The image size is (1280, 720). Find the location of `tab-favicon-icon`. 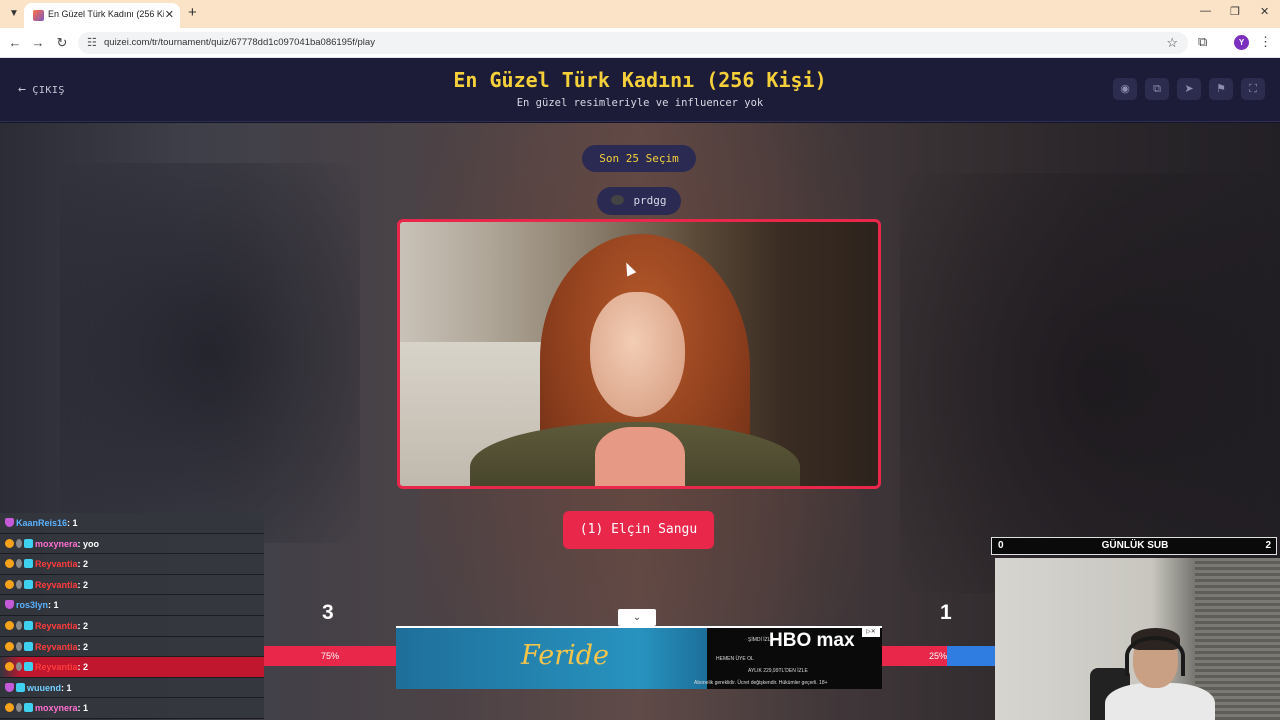

tab-favicon-icon is located at coordinates (38, 15).